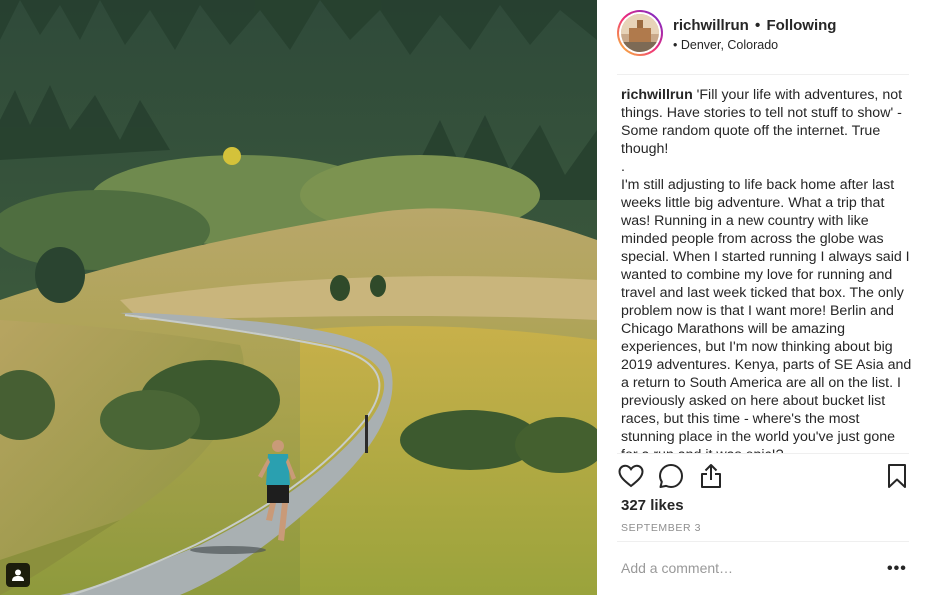 Image resolution: width=929 pixels, height=595 pixels. What do you see at coordinates (657, 95) in the screenshot?
I see `caption-username-link: richwillrun` at bounding box center [657, 95].